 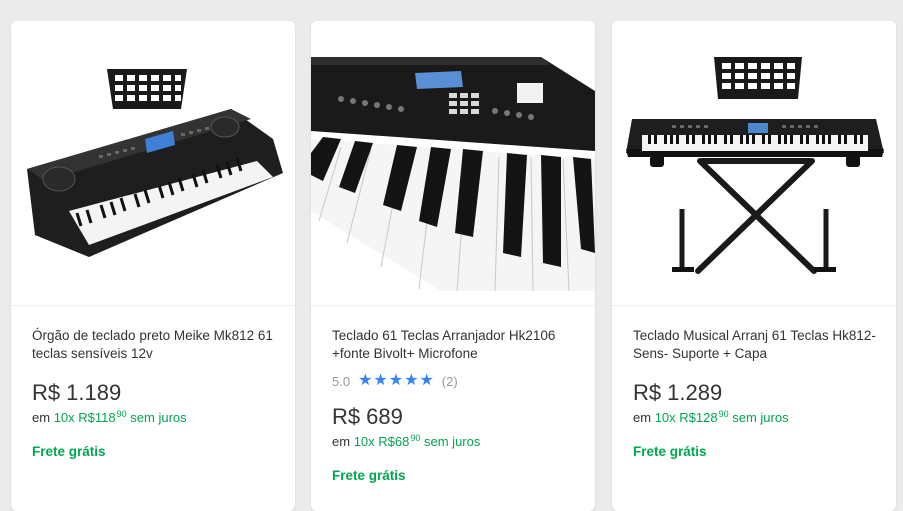 What do you see at coordinates (695, 392) in the screenshot?
I see `price-value: 1.289` at bounding box center [695, 392].